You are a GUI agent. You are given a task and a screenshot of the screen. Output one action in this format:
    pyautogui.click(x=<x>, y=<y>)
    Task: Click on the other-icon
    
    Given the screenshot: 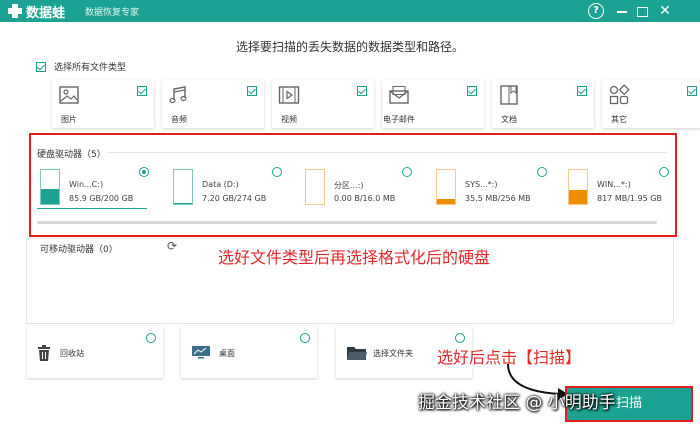 What is the action you would take?
    pyautogui.click(x=619, y=94)
    